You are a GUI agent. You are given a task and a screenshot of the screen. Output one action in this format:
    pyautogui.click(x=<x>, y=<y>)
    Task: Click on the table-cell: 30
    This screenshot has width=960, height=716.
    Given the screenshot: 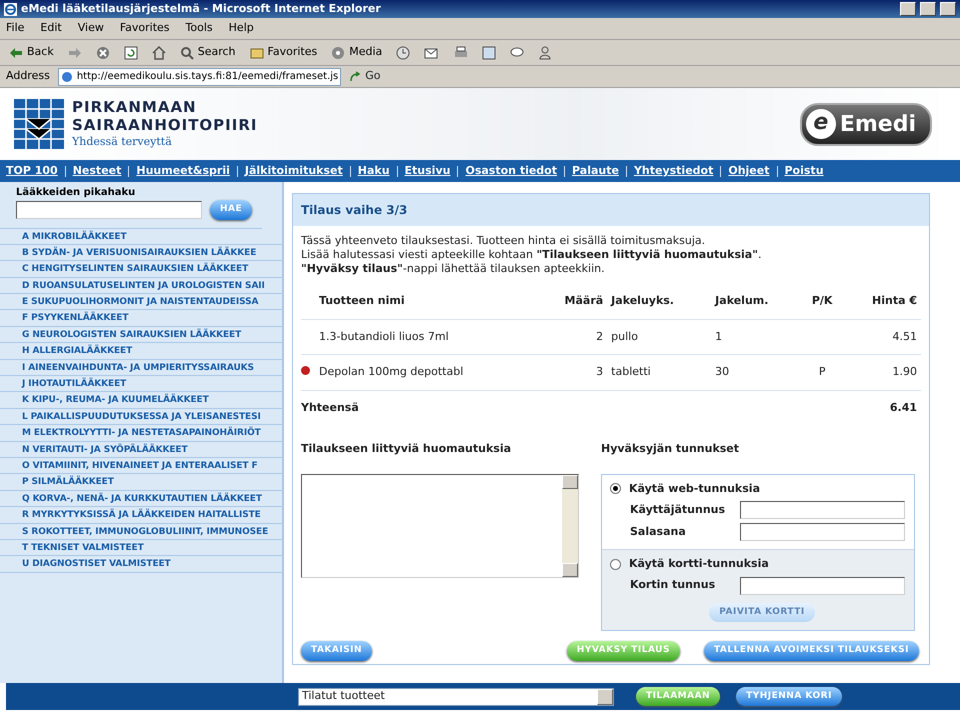 What is the action you would take?
    pyautogui.click(x=722, y=371)
    